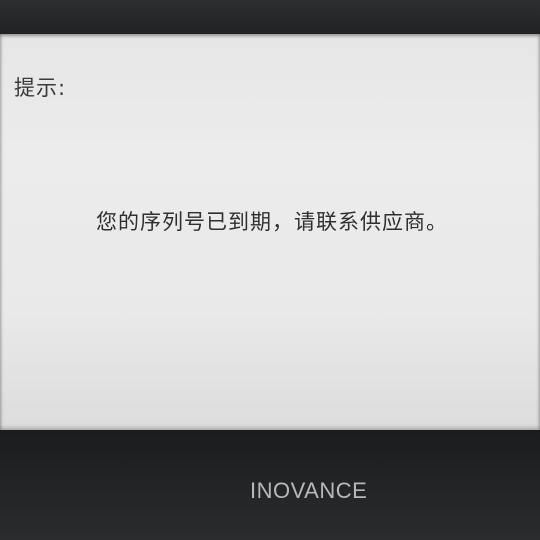 The image size is (540, 540). Describe the element at coordinates (309, 490) in the screenshot. I see `brand-logo: INOVANCE` at that location.